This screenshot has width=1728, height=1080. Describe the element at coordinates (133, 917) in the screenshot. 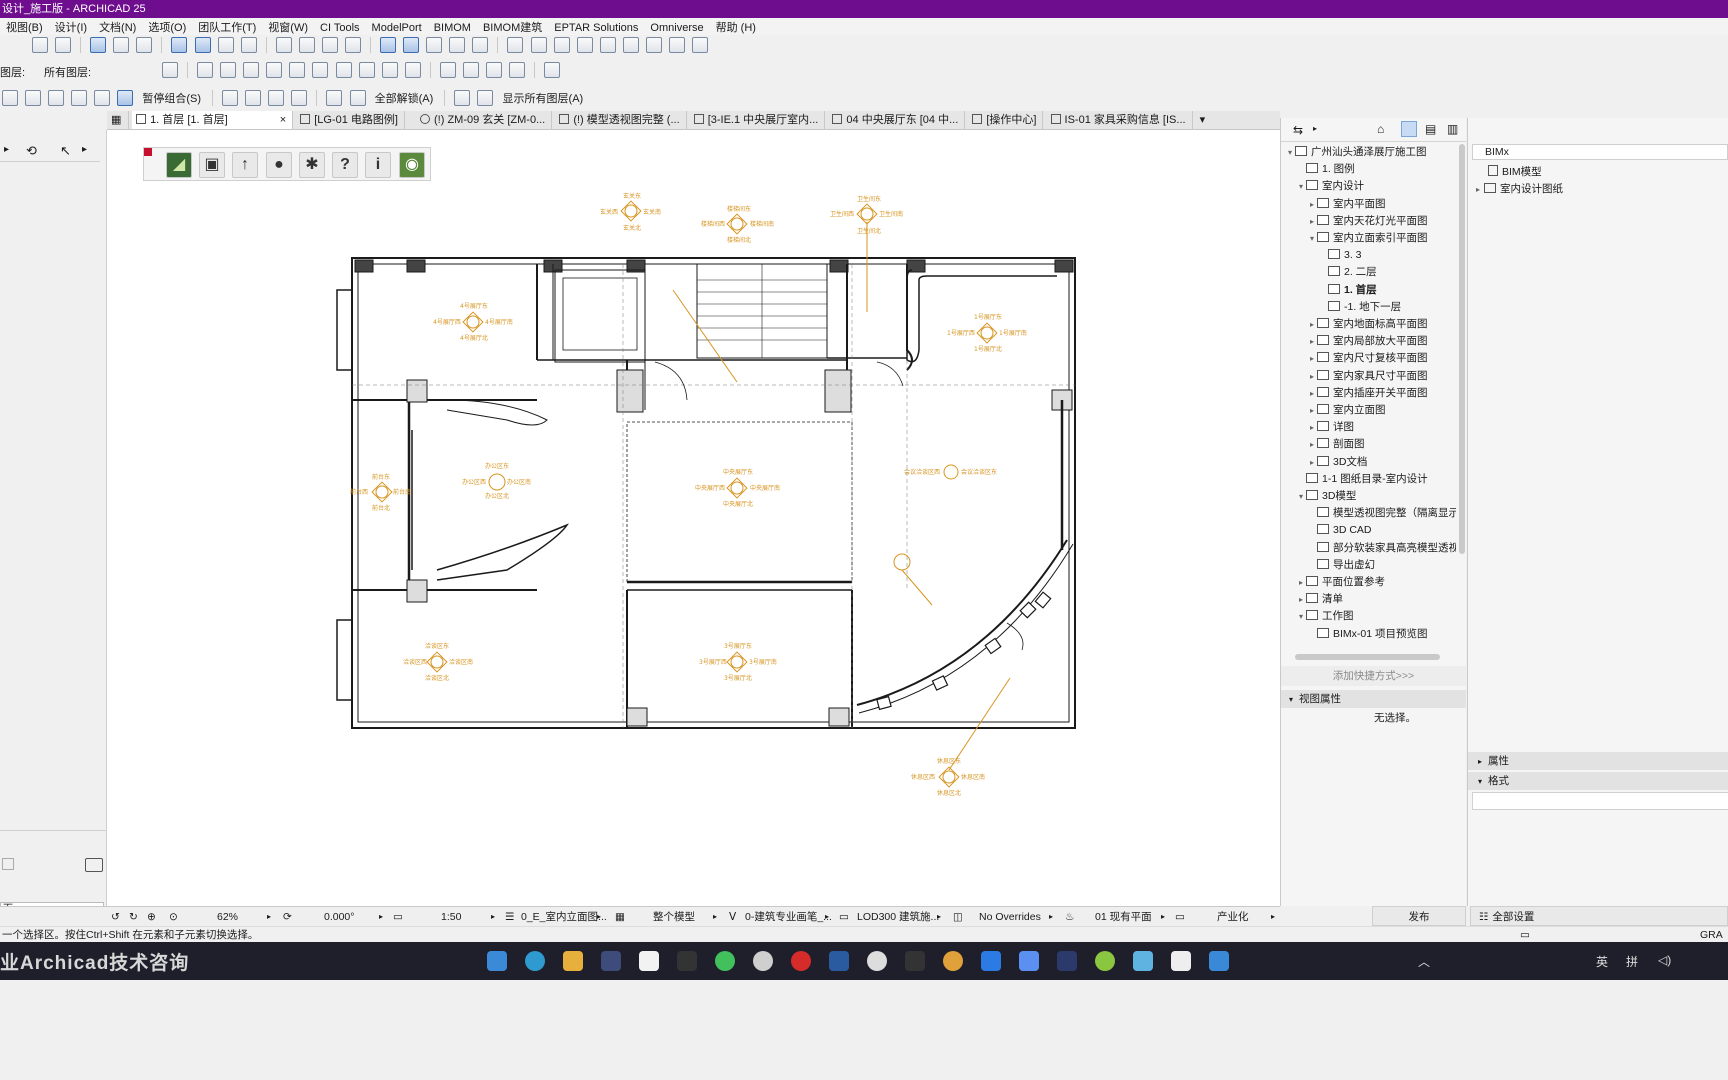

I see `redo-zoom-icon: ↻` at that location.